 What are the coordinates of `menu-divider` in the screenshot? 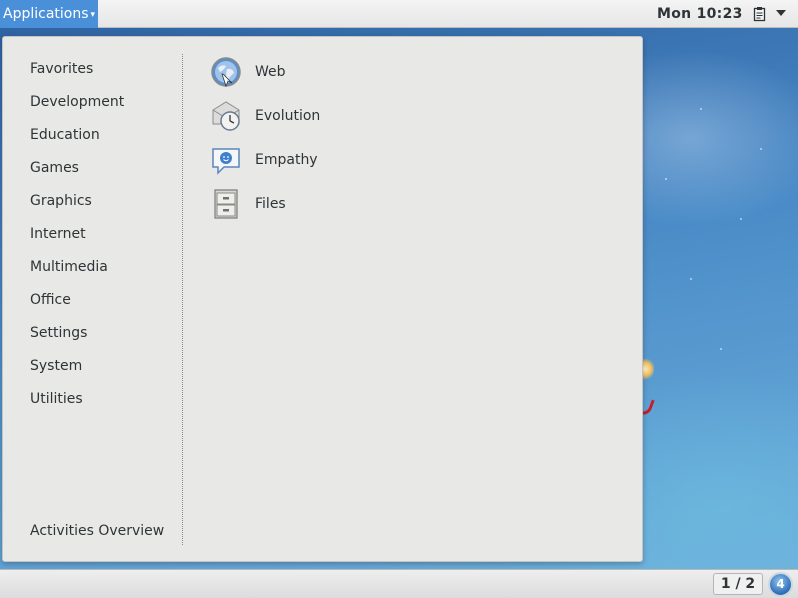 It's located at (182, 299).